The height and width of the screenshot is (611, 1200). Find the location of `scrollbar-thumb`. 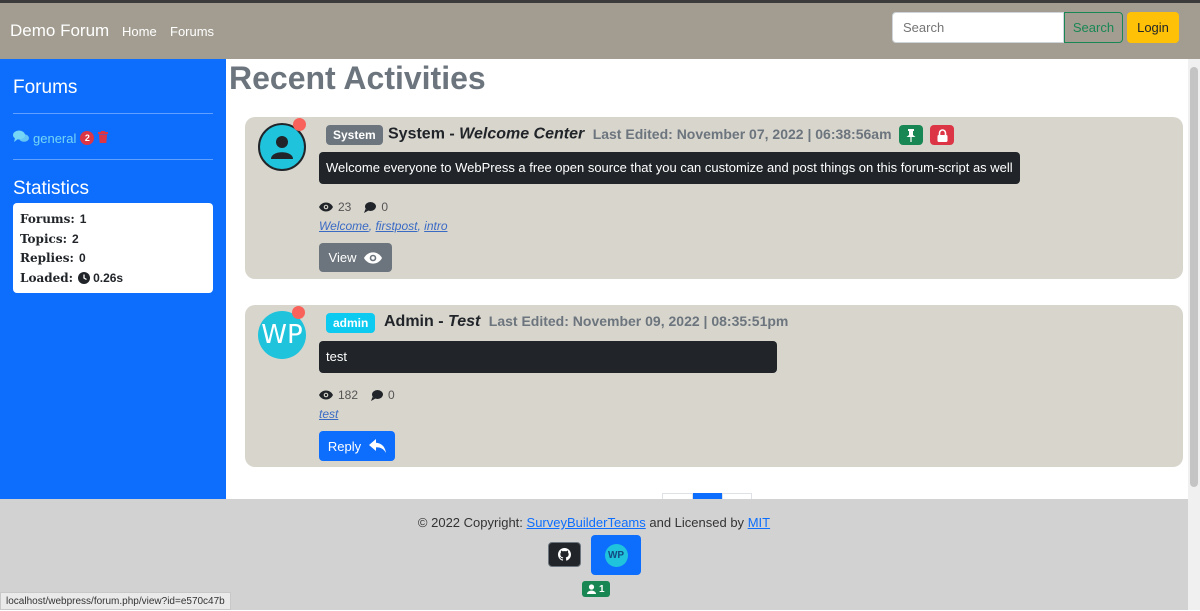

scrollbar-thumb is located at coordinates (1194, 277).